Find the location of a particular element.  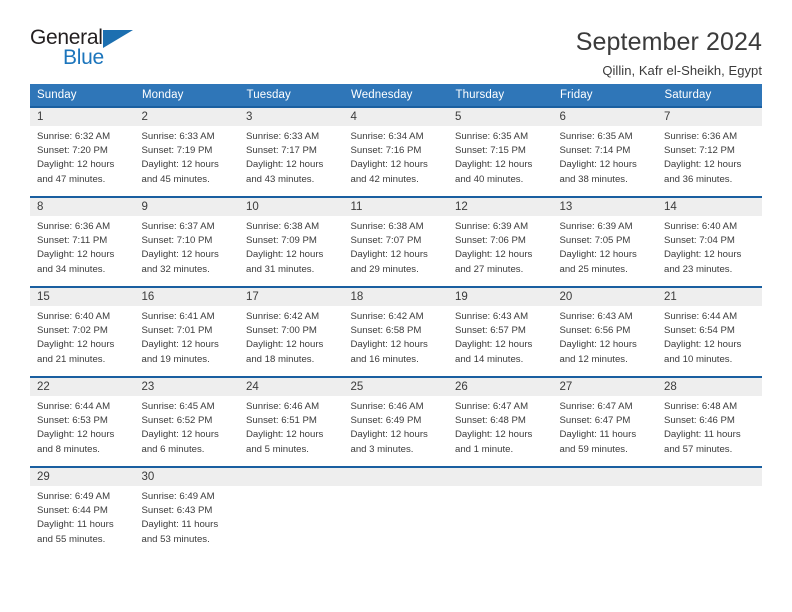

day-number is located at coordinates (500, 477).